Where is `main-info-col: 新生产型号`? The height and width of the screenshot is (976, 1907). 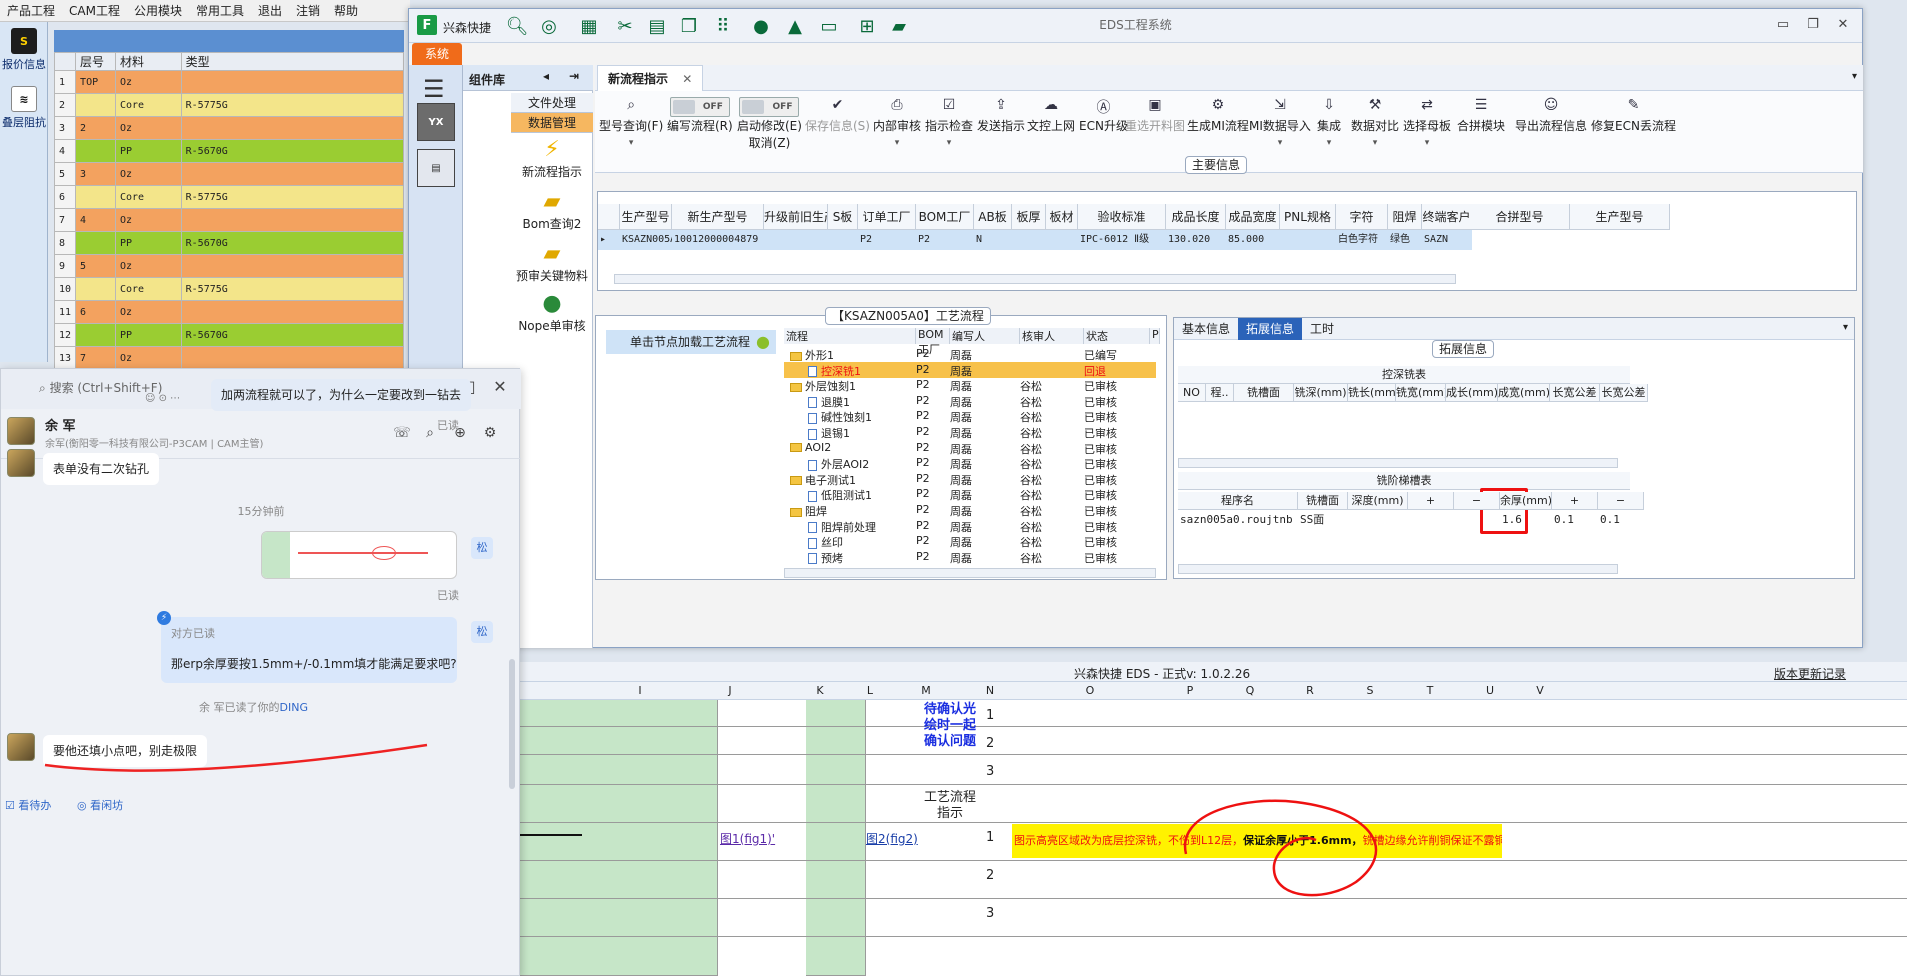
main-info-col: 新生产型号 is located at coordinates (718, 217).